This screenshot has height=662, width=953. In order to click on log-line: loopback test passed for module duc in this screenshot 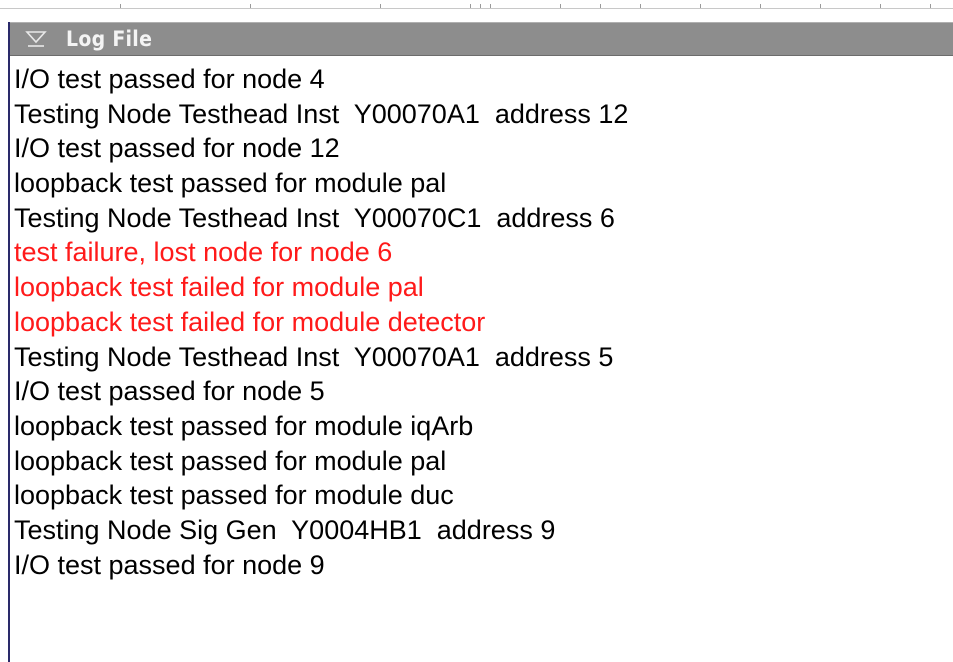, I will do `click(234, 495)`.